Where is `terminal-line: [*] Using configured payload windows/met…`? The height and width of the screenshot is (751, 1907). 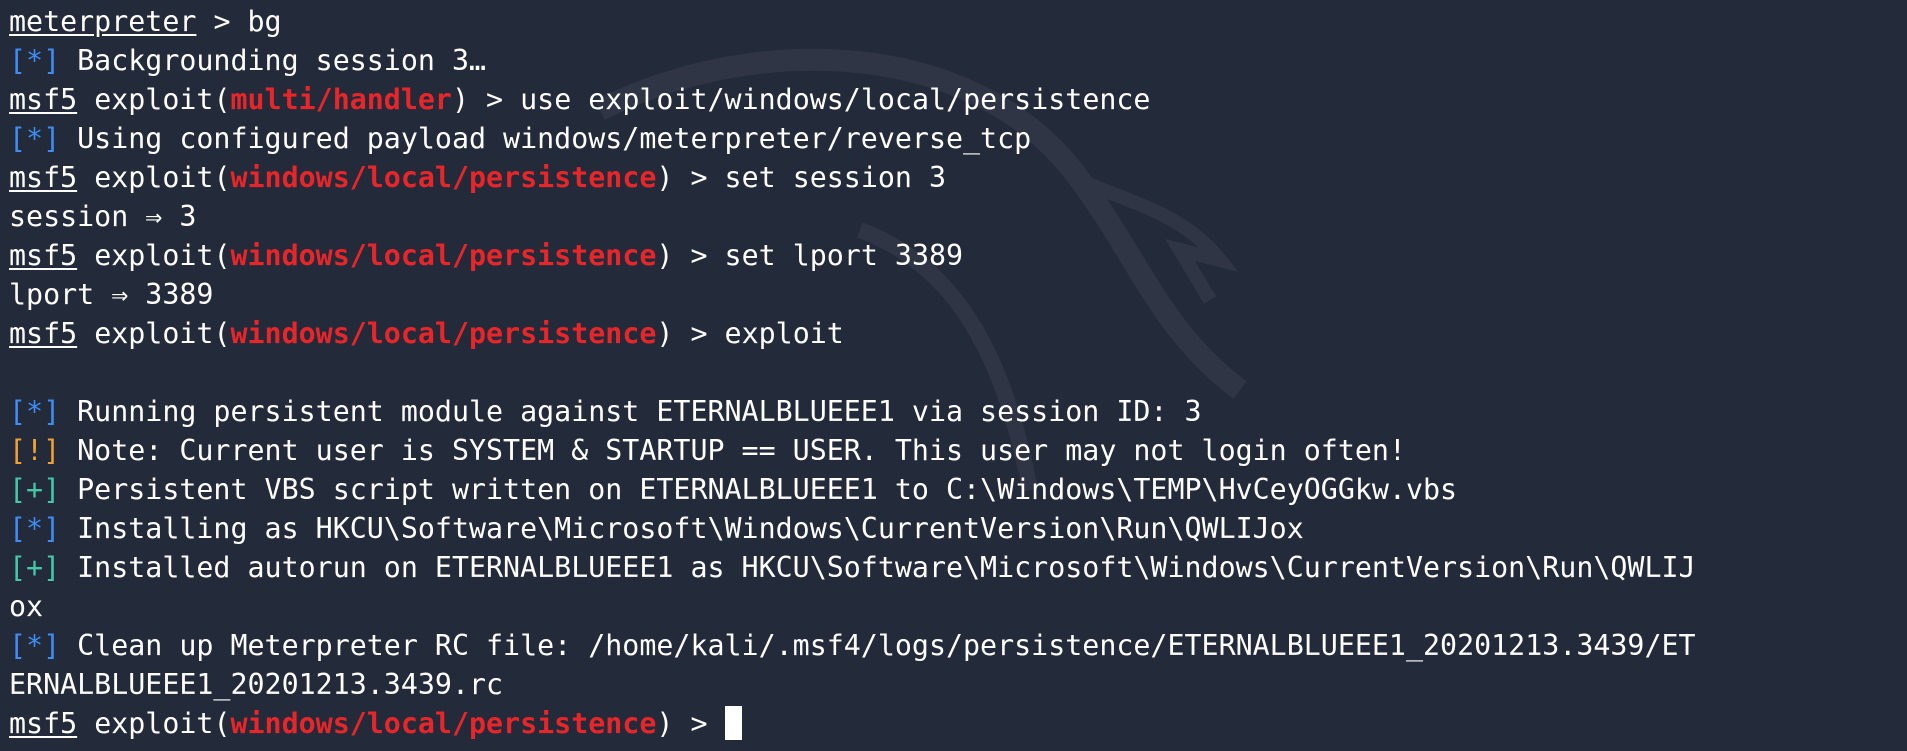
terminal-line: [*] Using configured payload windows/met… is located at coordinates (852, 138).